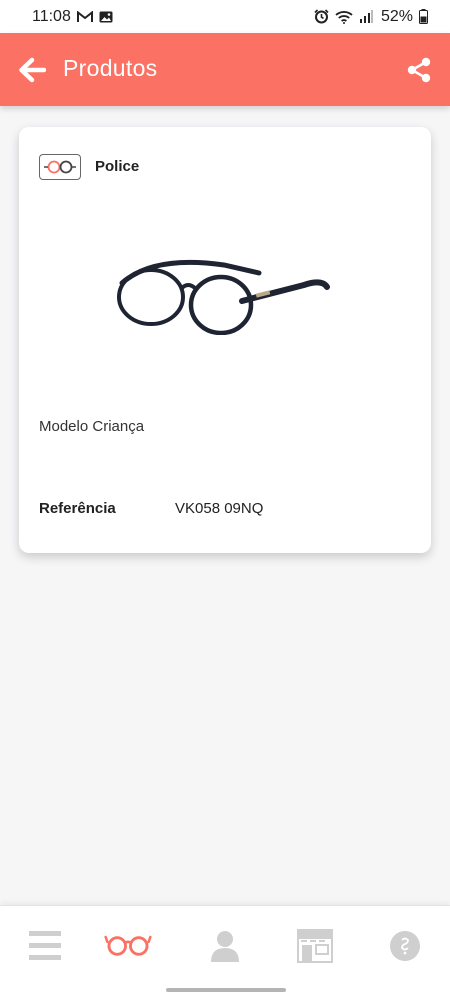 Image resolution: width=450 pixels, height=1000 pixels. I want to click on alarm-icon, so click(321, 16).